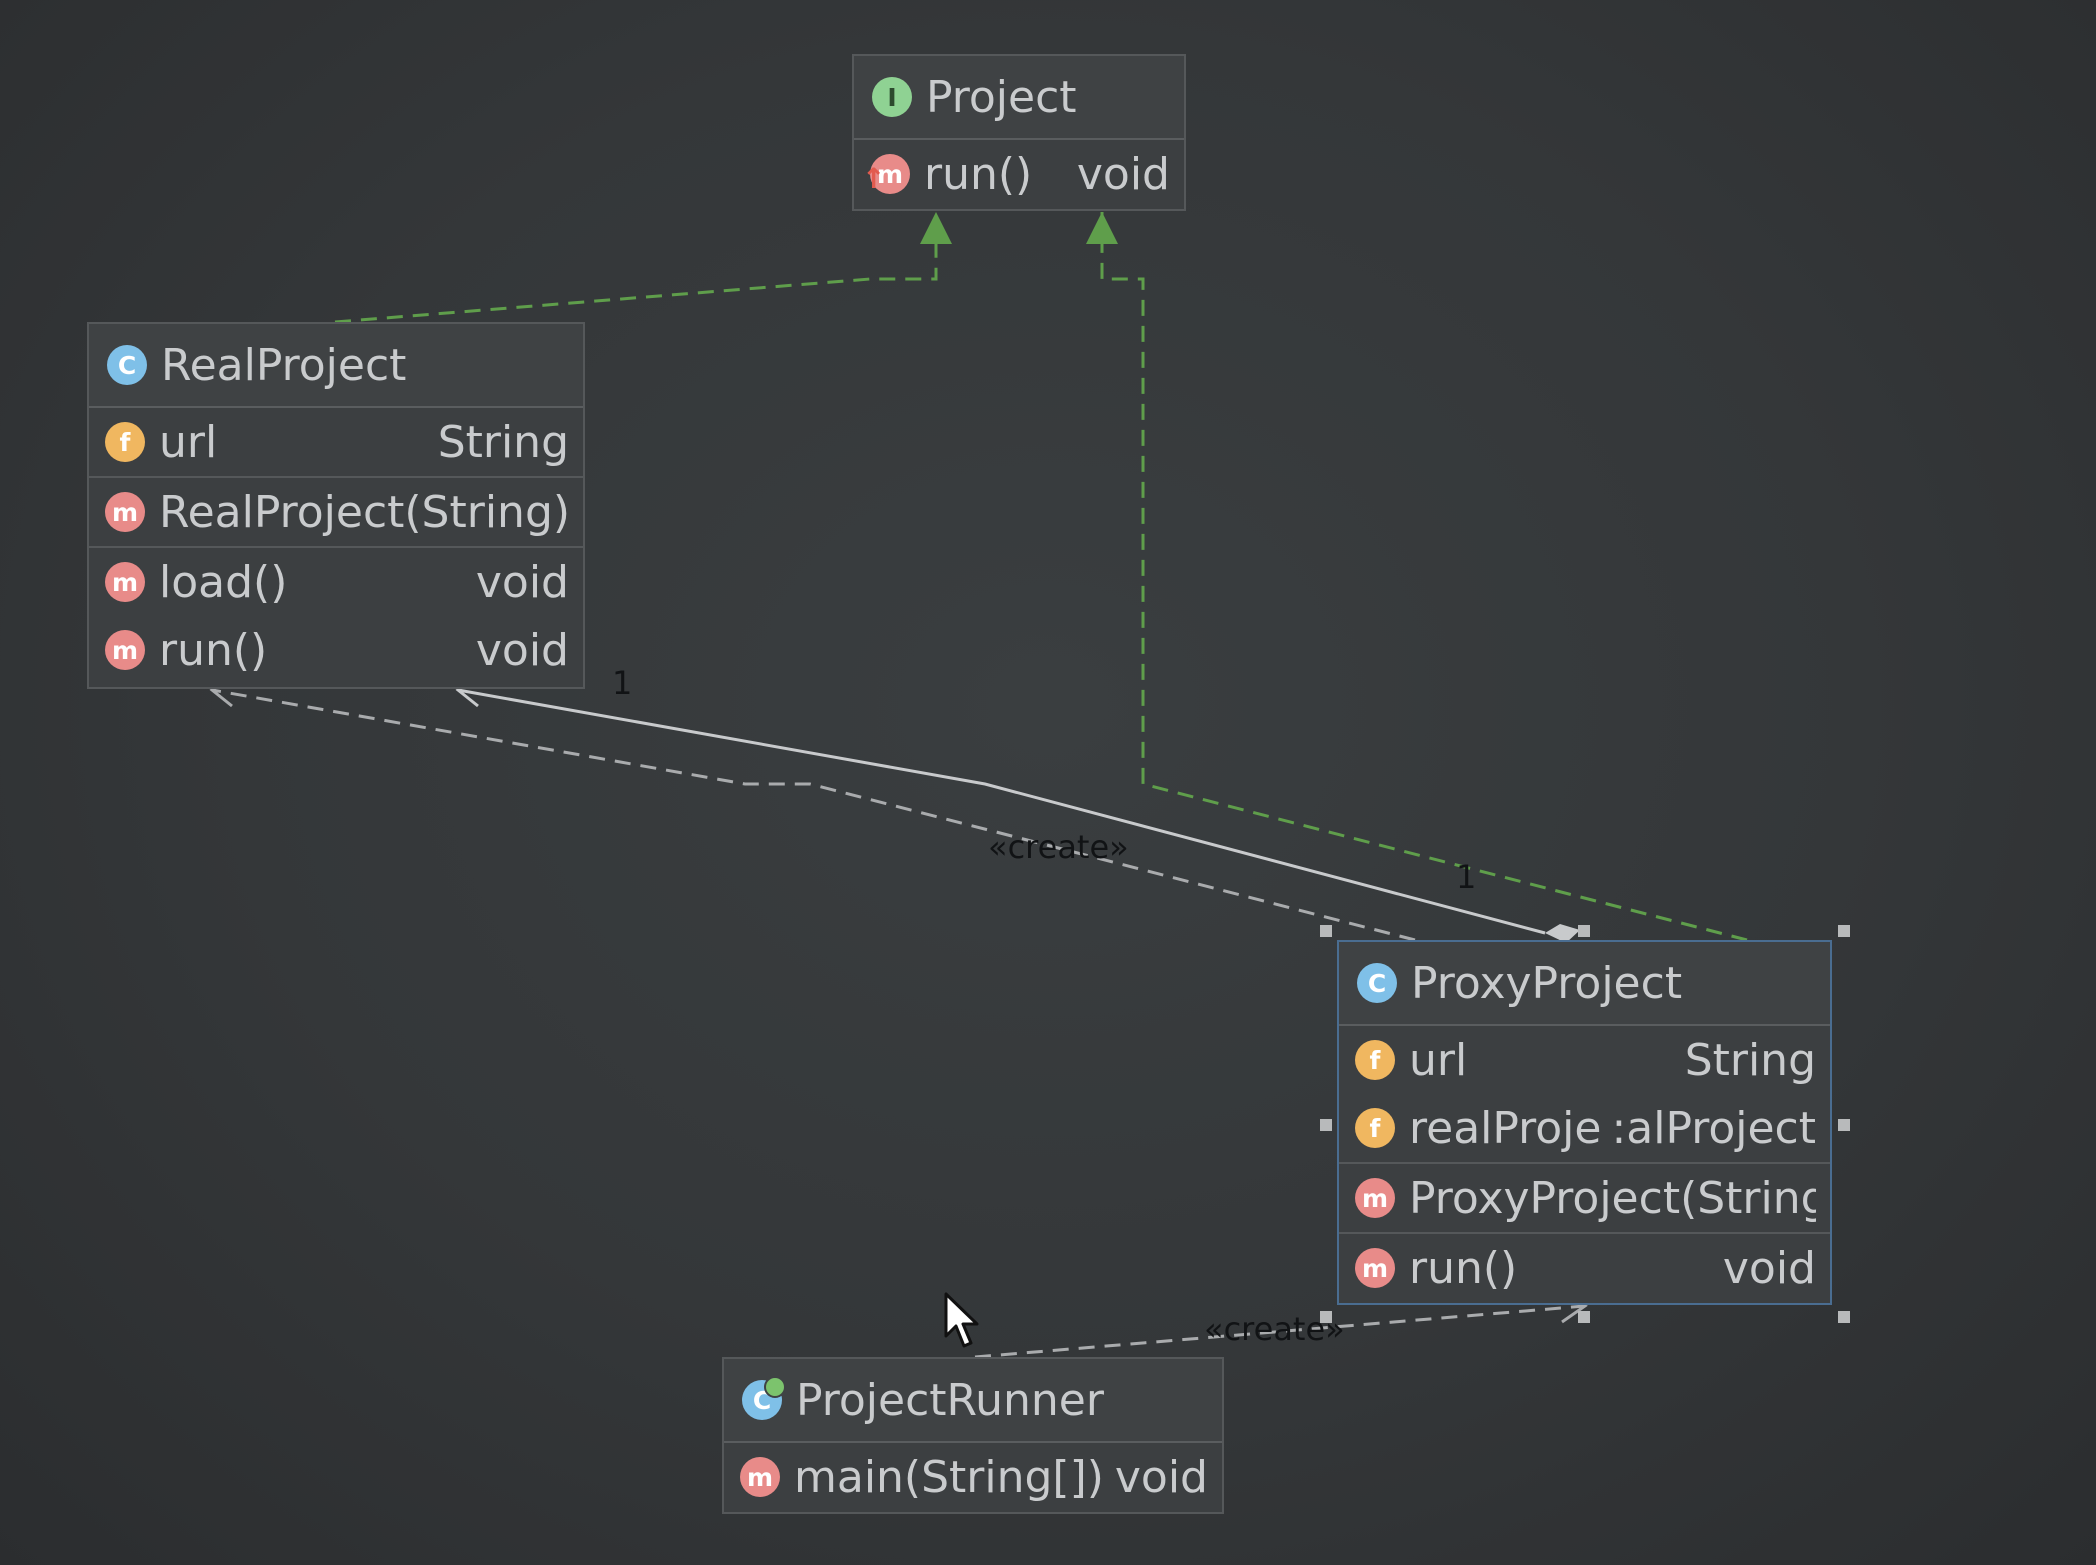  Describe the element at coordinates (1102, 228) in the screenshot. I see `realization-arrowhead-right` at that location.